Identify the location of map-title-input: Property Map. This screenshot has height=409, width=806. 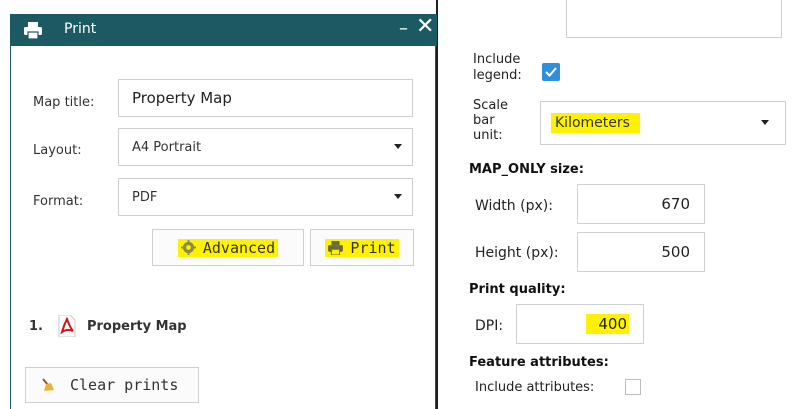
(265, 98).